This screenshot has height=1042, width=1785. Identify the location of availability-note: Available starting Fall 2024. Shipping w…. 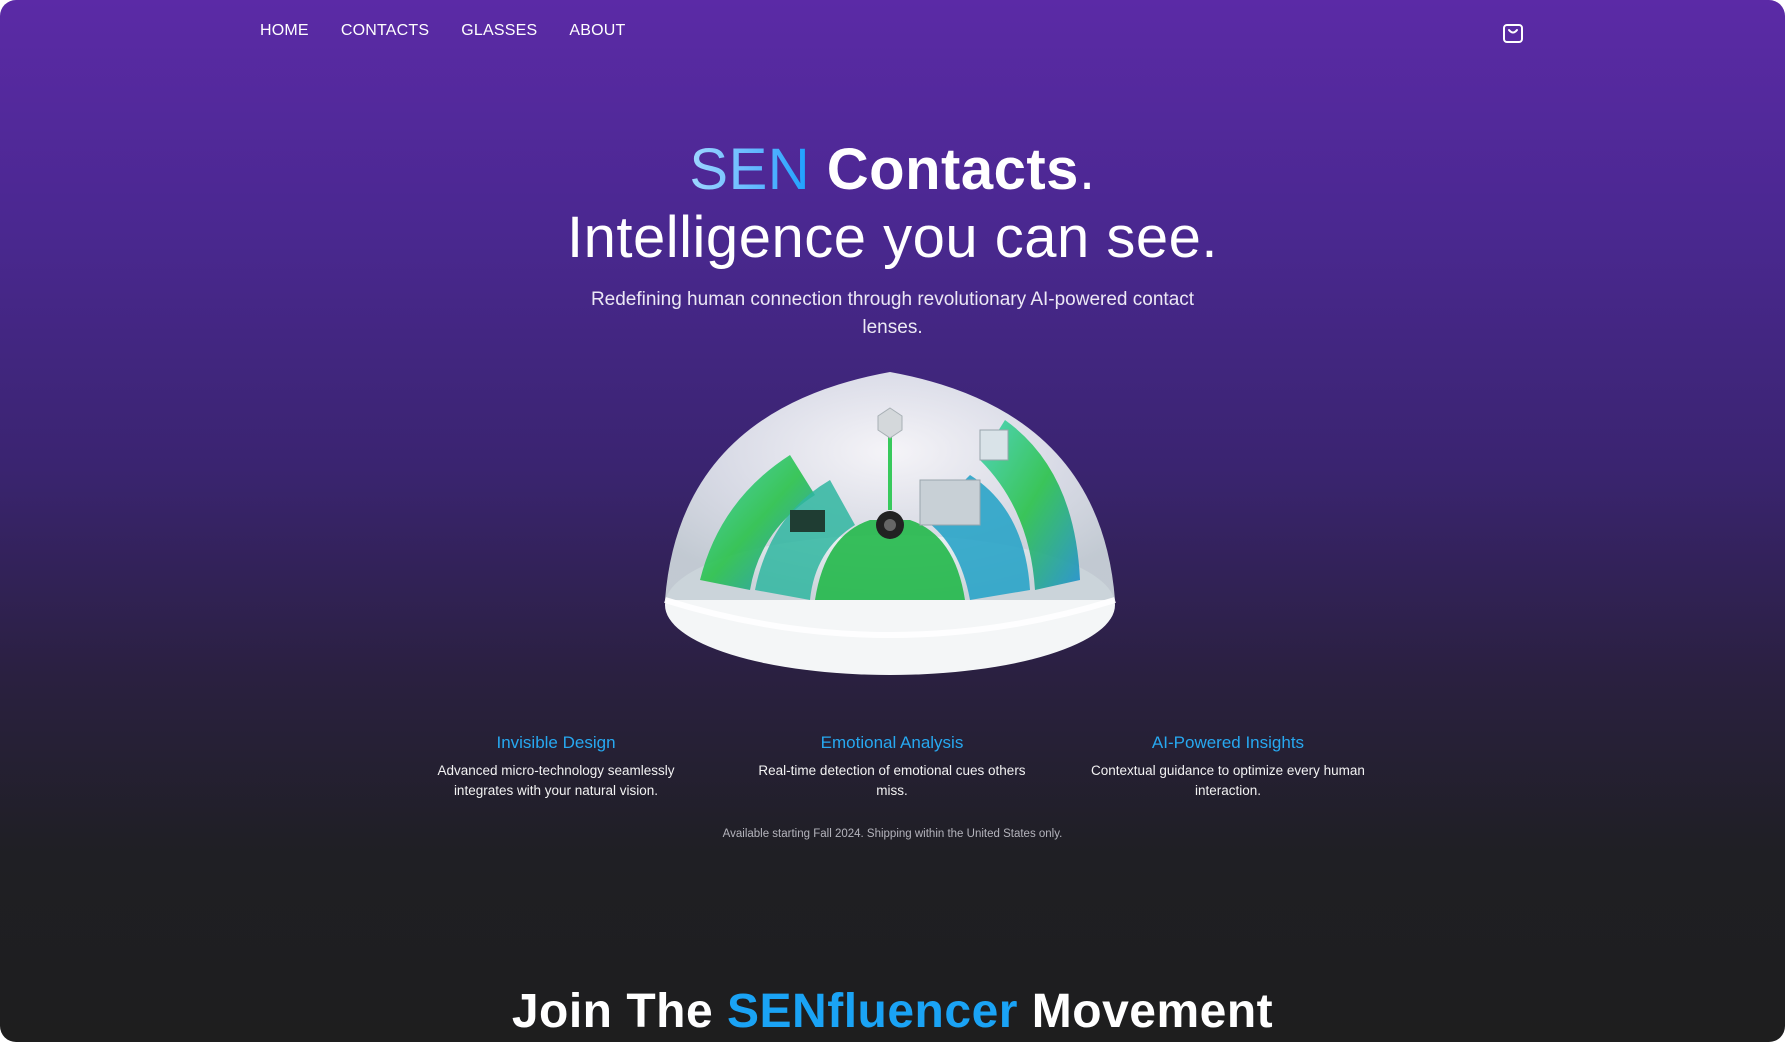
(892, 834).